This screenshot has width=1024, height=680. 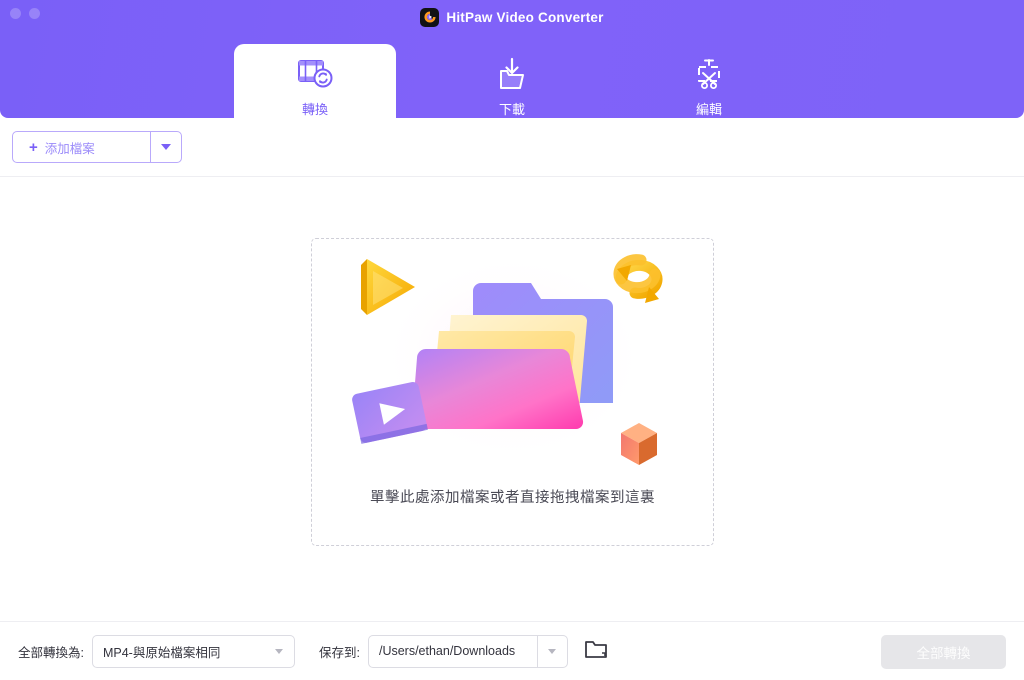 I want to click on add-files-control: + 添加檔案, so click(x=97, y=147).